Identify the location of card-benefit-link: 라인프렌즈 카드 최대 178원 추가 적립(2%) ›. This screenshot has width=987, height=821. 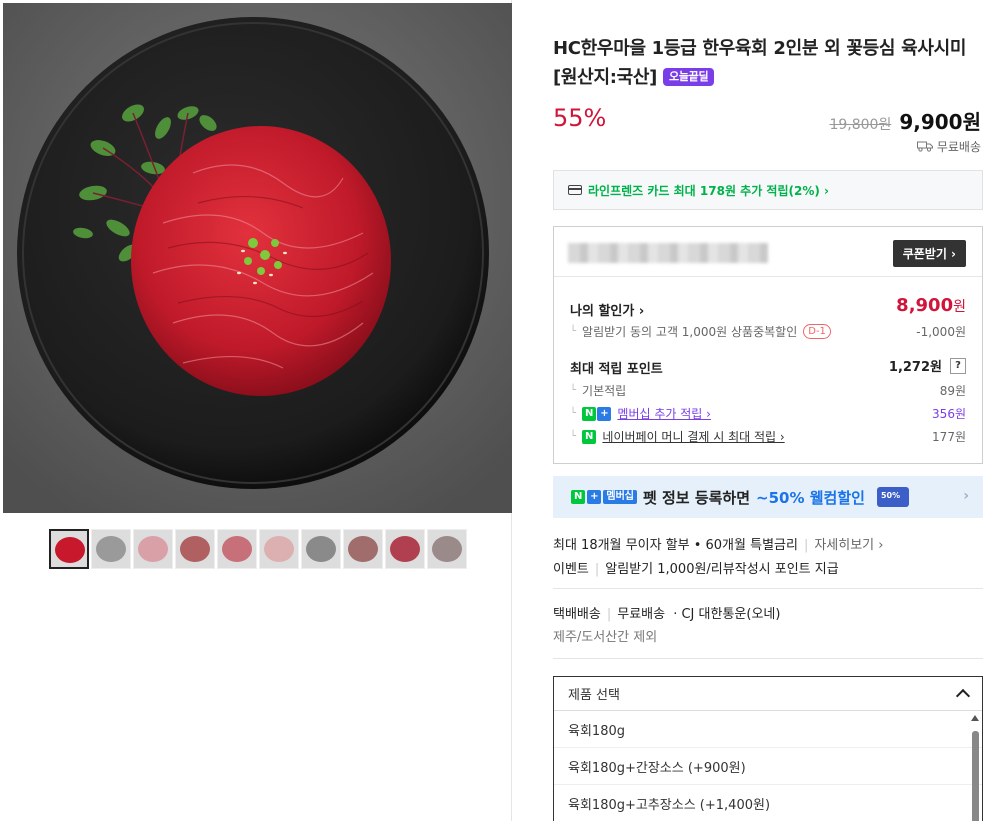
(768, 190).